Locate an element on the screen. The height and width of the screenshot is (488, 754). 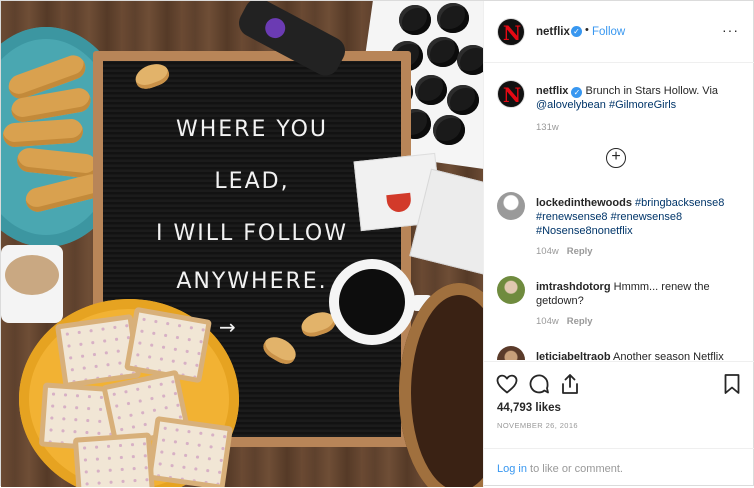
remote-dpad is located at coordinates (275, 28).